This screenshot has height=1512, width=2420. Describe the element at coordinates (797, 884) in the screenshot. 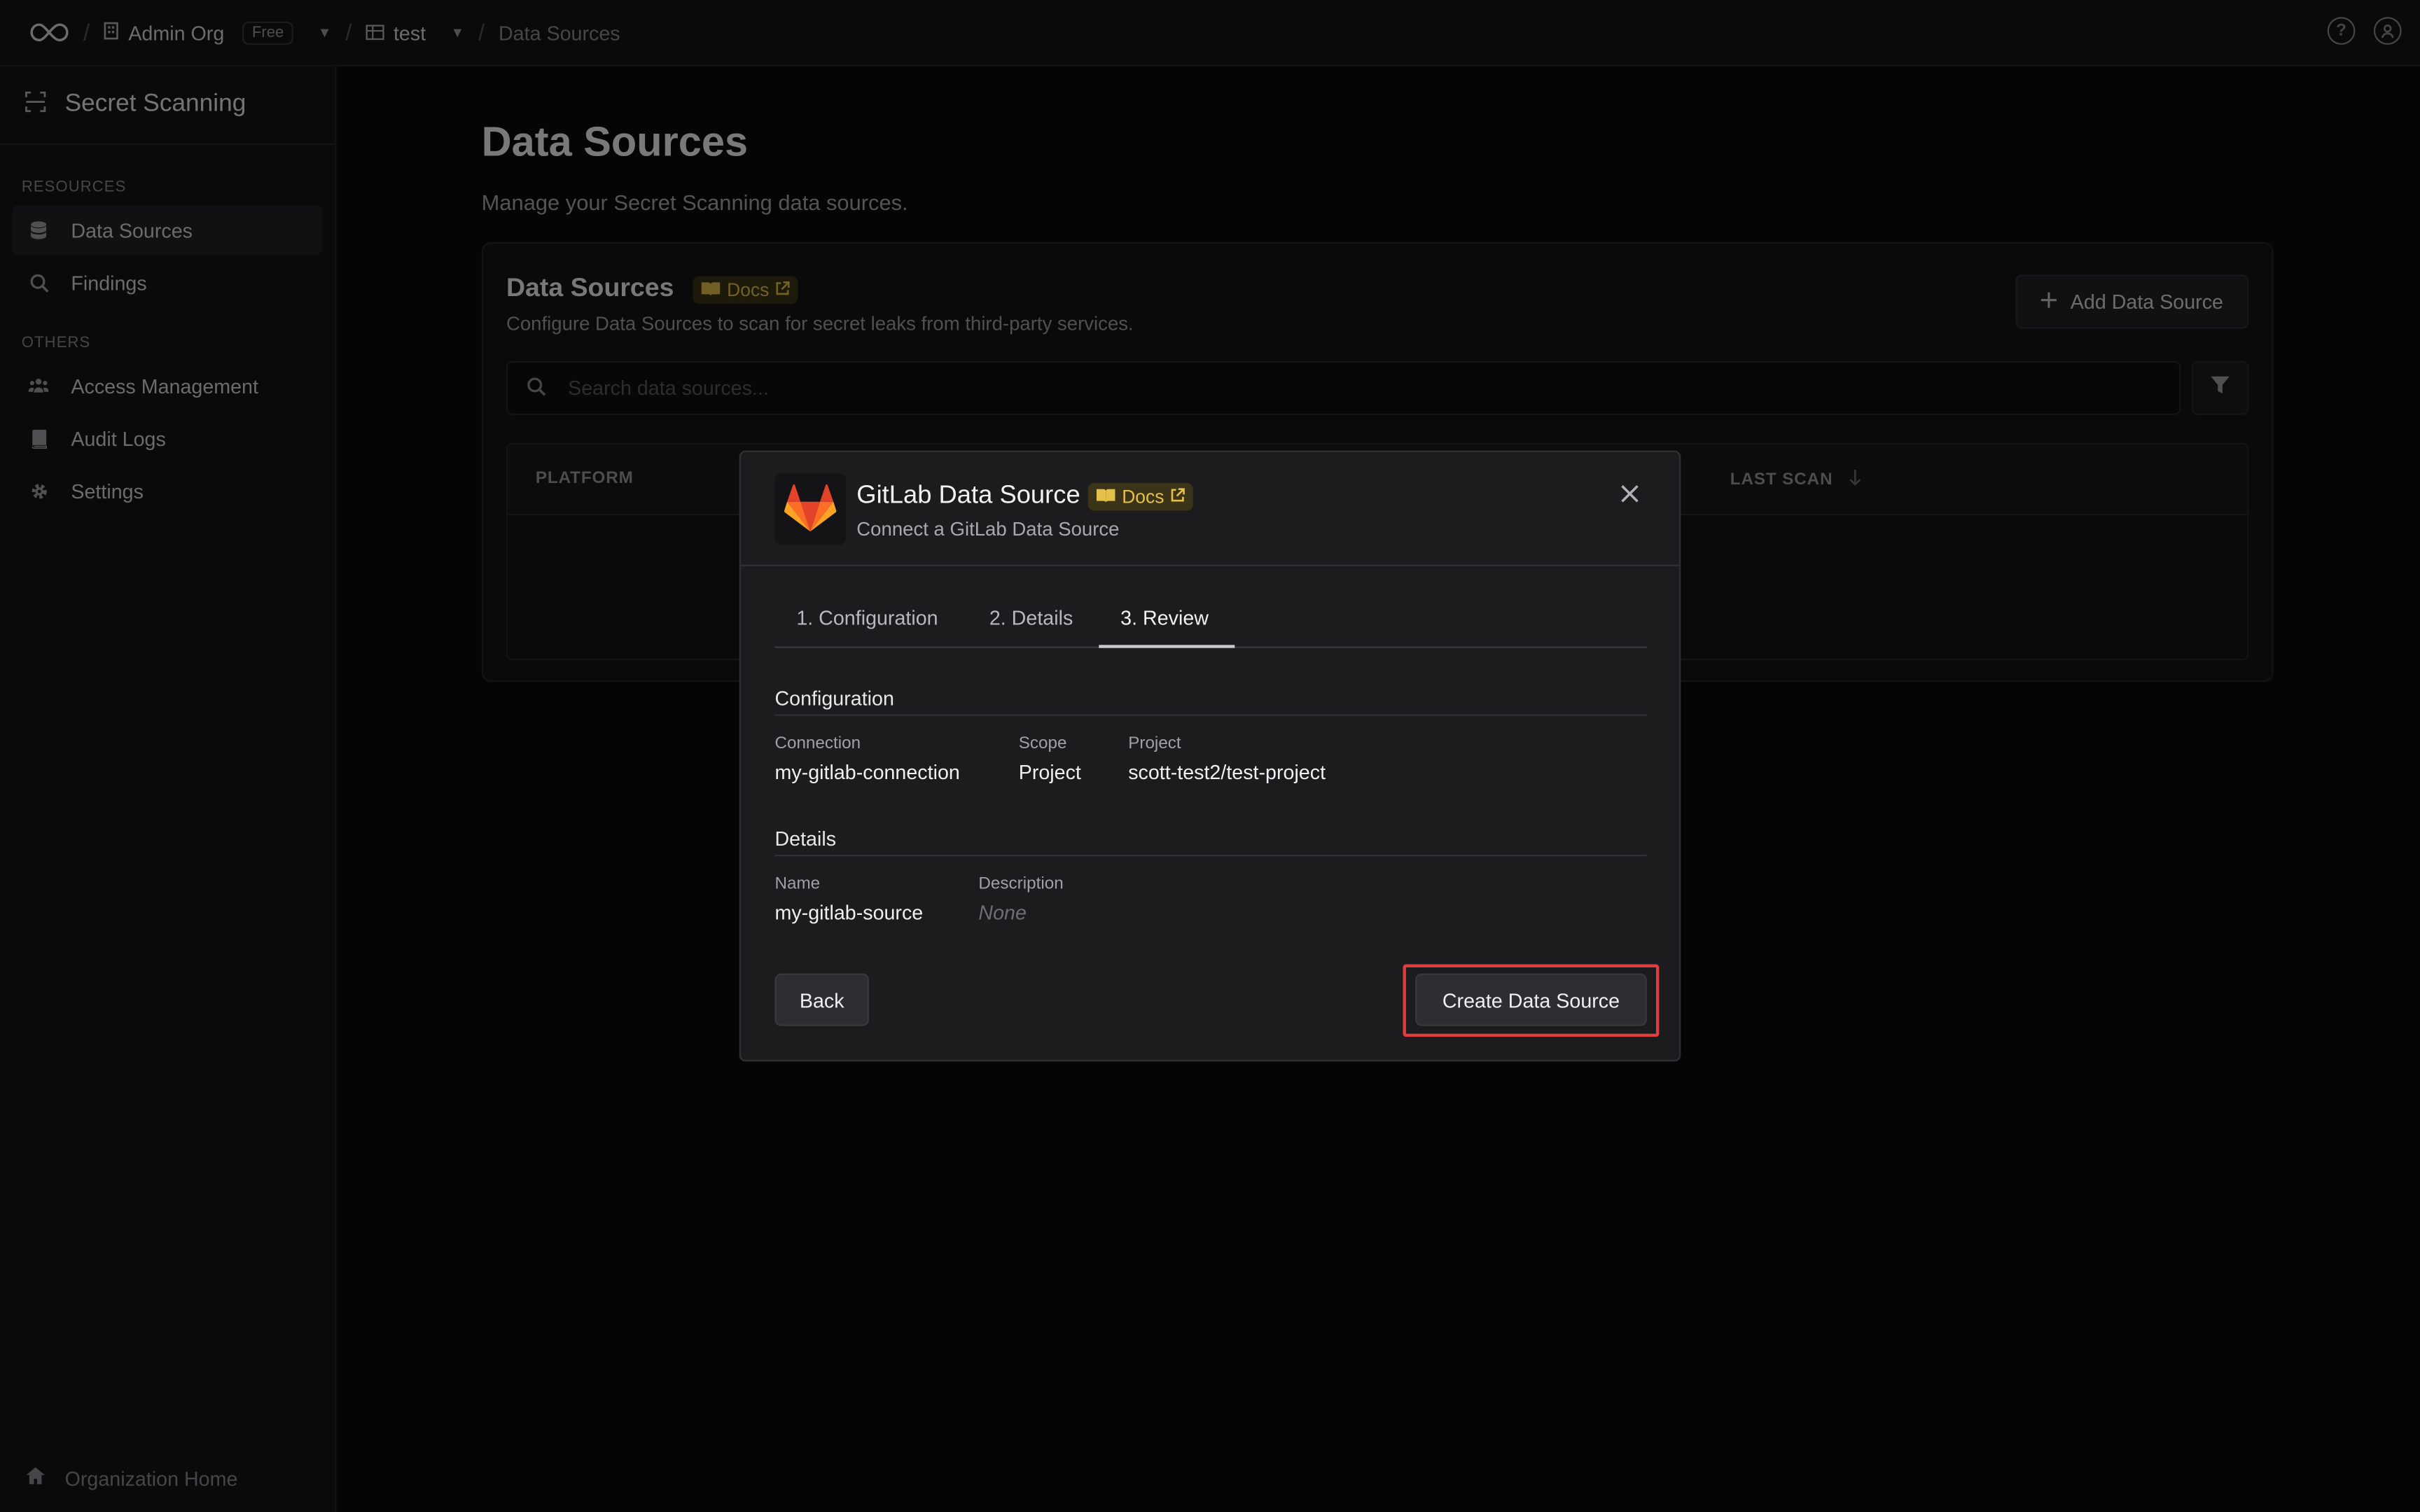

I see `name-label: Name` at that location.